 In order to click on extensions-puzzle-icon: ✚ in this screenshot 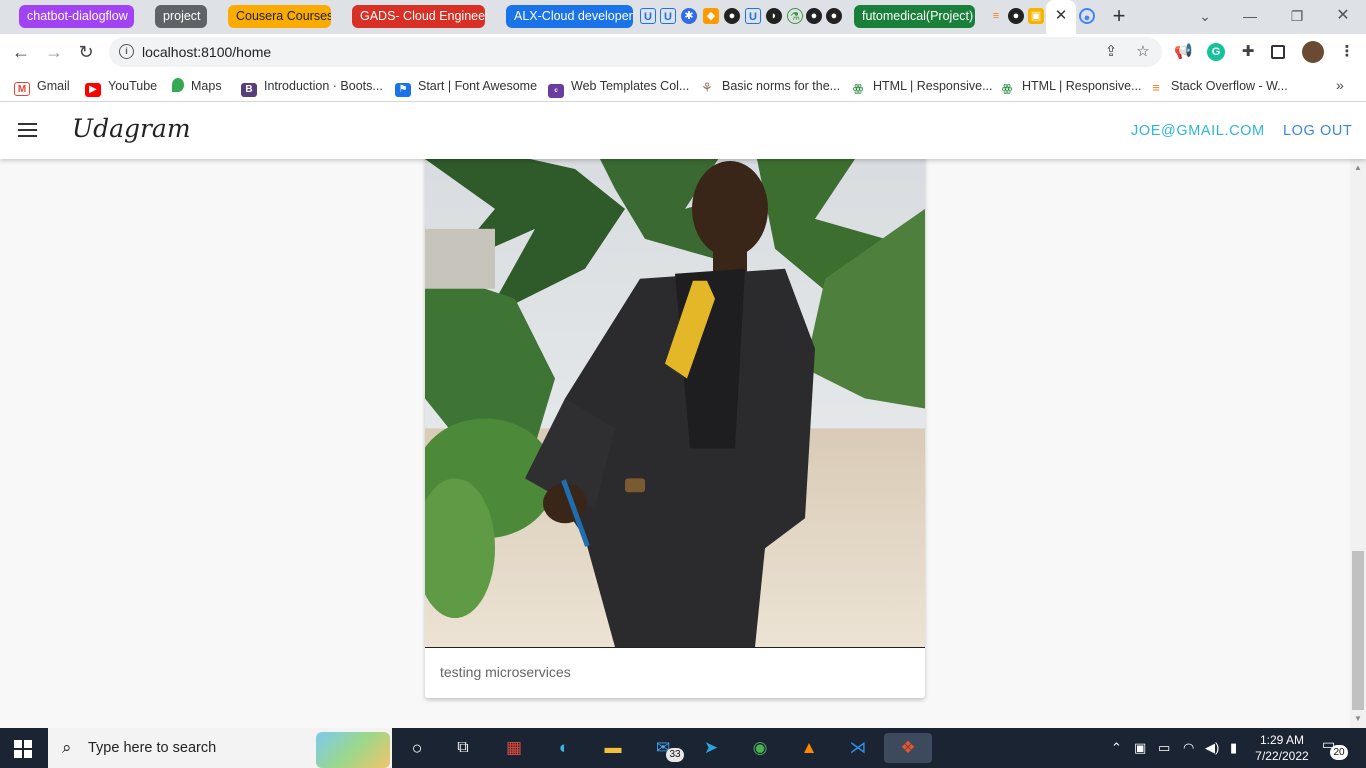, I will do `click(1248, 52)`.